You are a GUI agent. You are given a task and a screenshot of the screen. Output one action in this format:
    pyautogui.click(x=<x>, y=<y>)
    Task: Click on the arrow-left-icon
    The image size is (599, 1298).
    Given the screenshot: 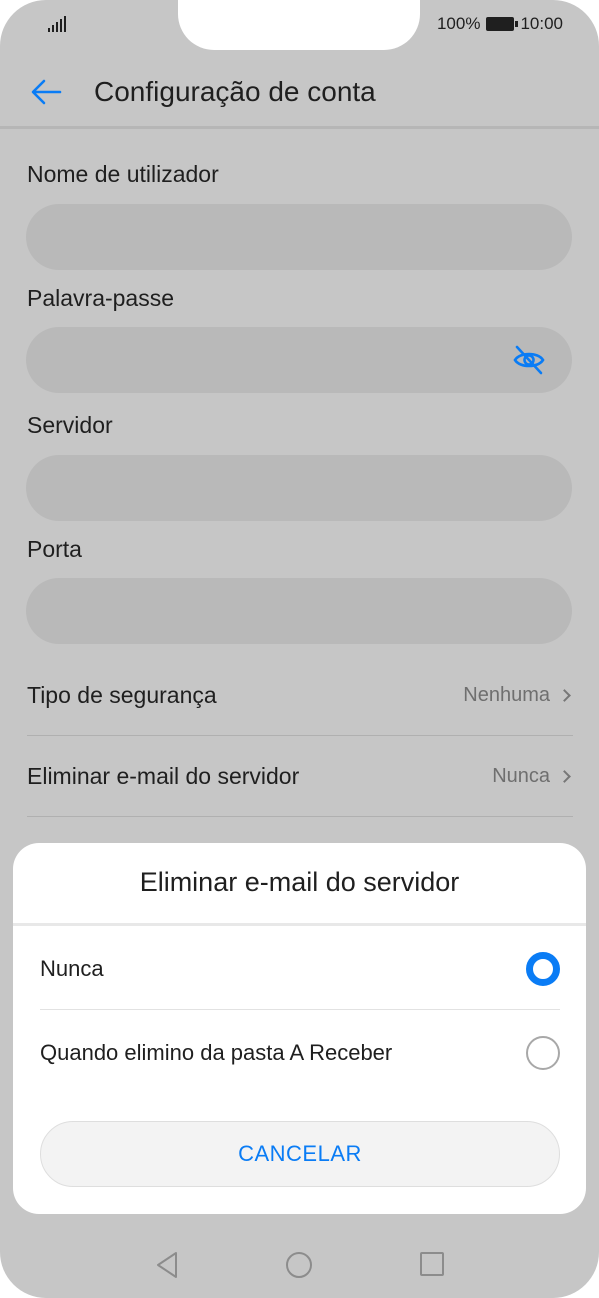 What is the action you would take?
    pyautogui.click(x=46, y=92)
    